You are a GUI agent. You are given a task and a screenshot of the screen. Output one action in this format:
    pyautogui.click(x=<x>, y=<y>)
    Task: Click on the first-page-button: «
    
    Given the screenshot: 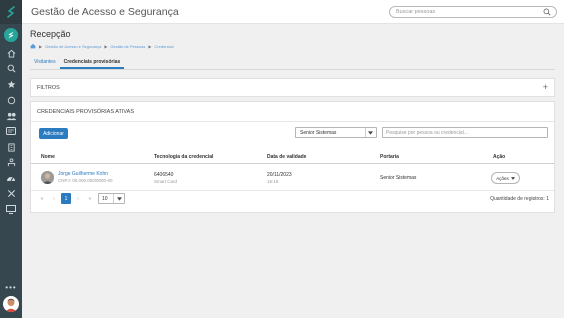 What is the action you would take?
    pyautogui.click(x=42, y=198)
    